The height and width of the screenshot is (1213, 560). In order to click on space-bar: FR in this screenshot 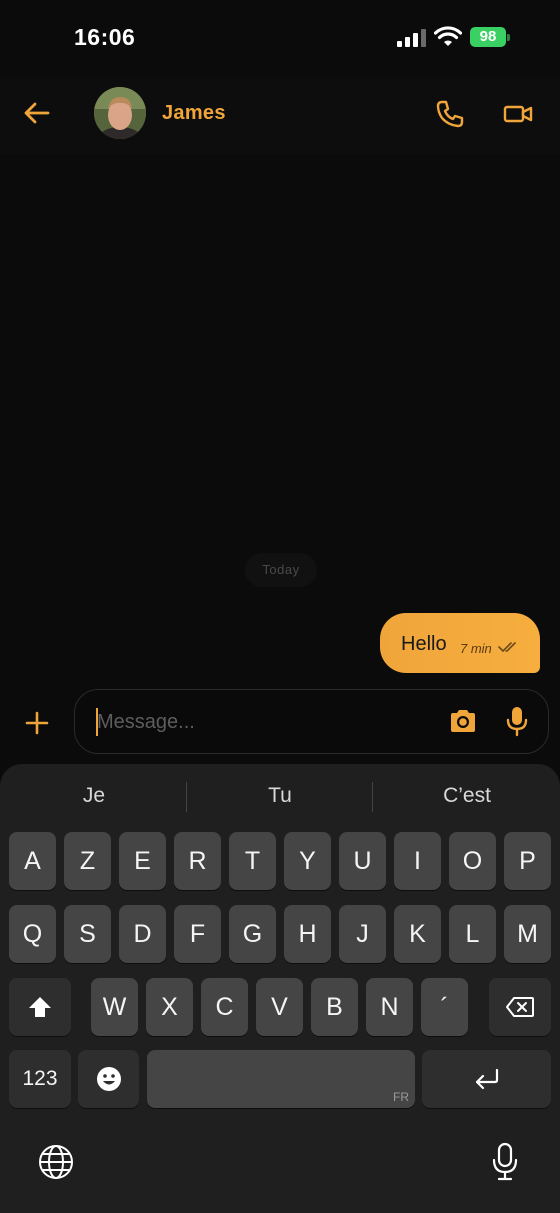, I will do `click(281, 1079)`.